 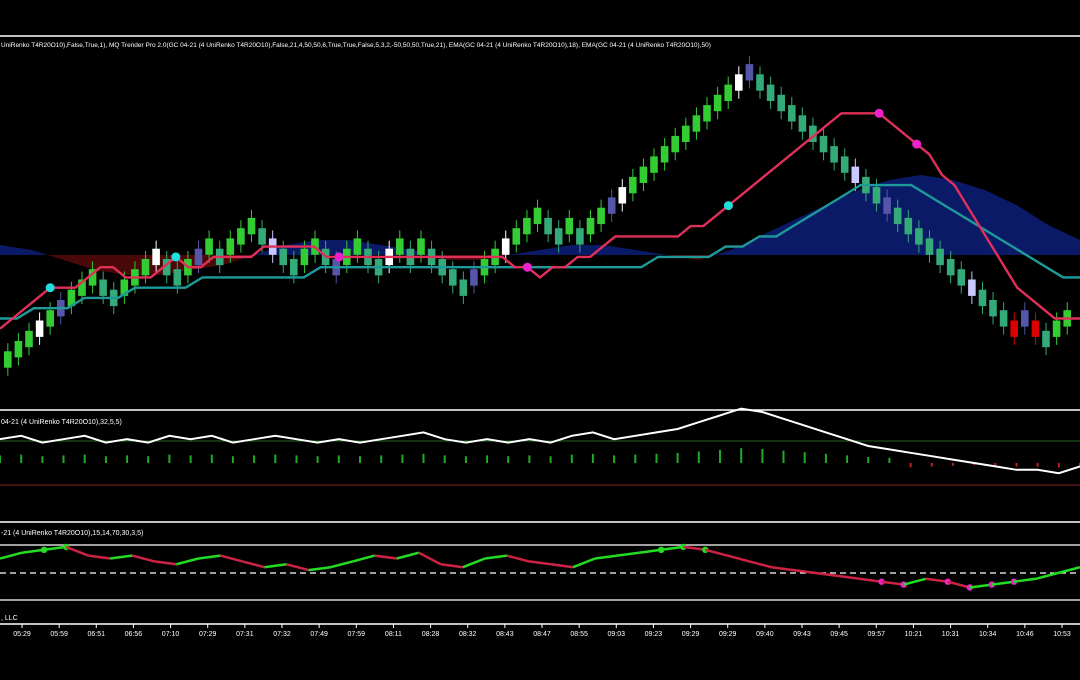 What do you see at coordinates (134, 634) in the screenshot?
I see `x-tick-label: 06:56` at bounding box center [134, 634].